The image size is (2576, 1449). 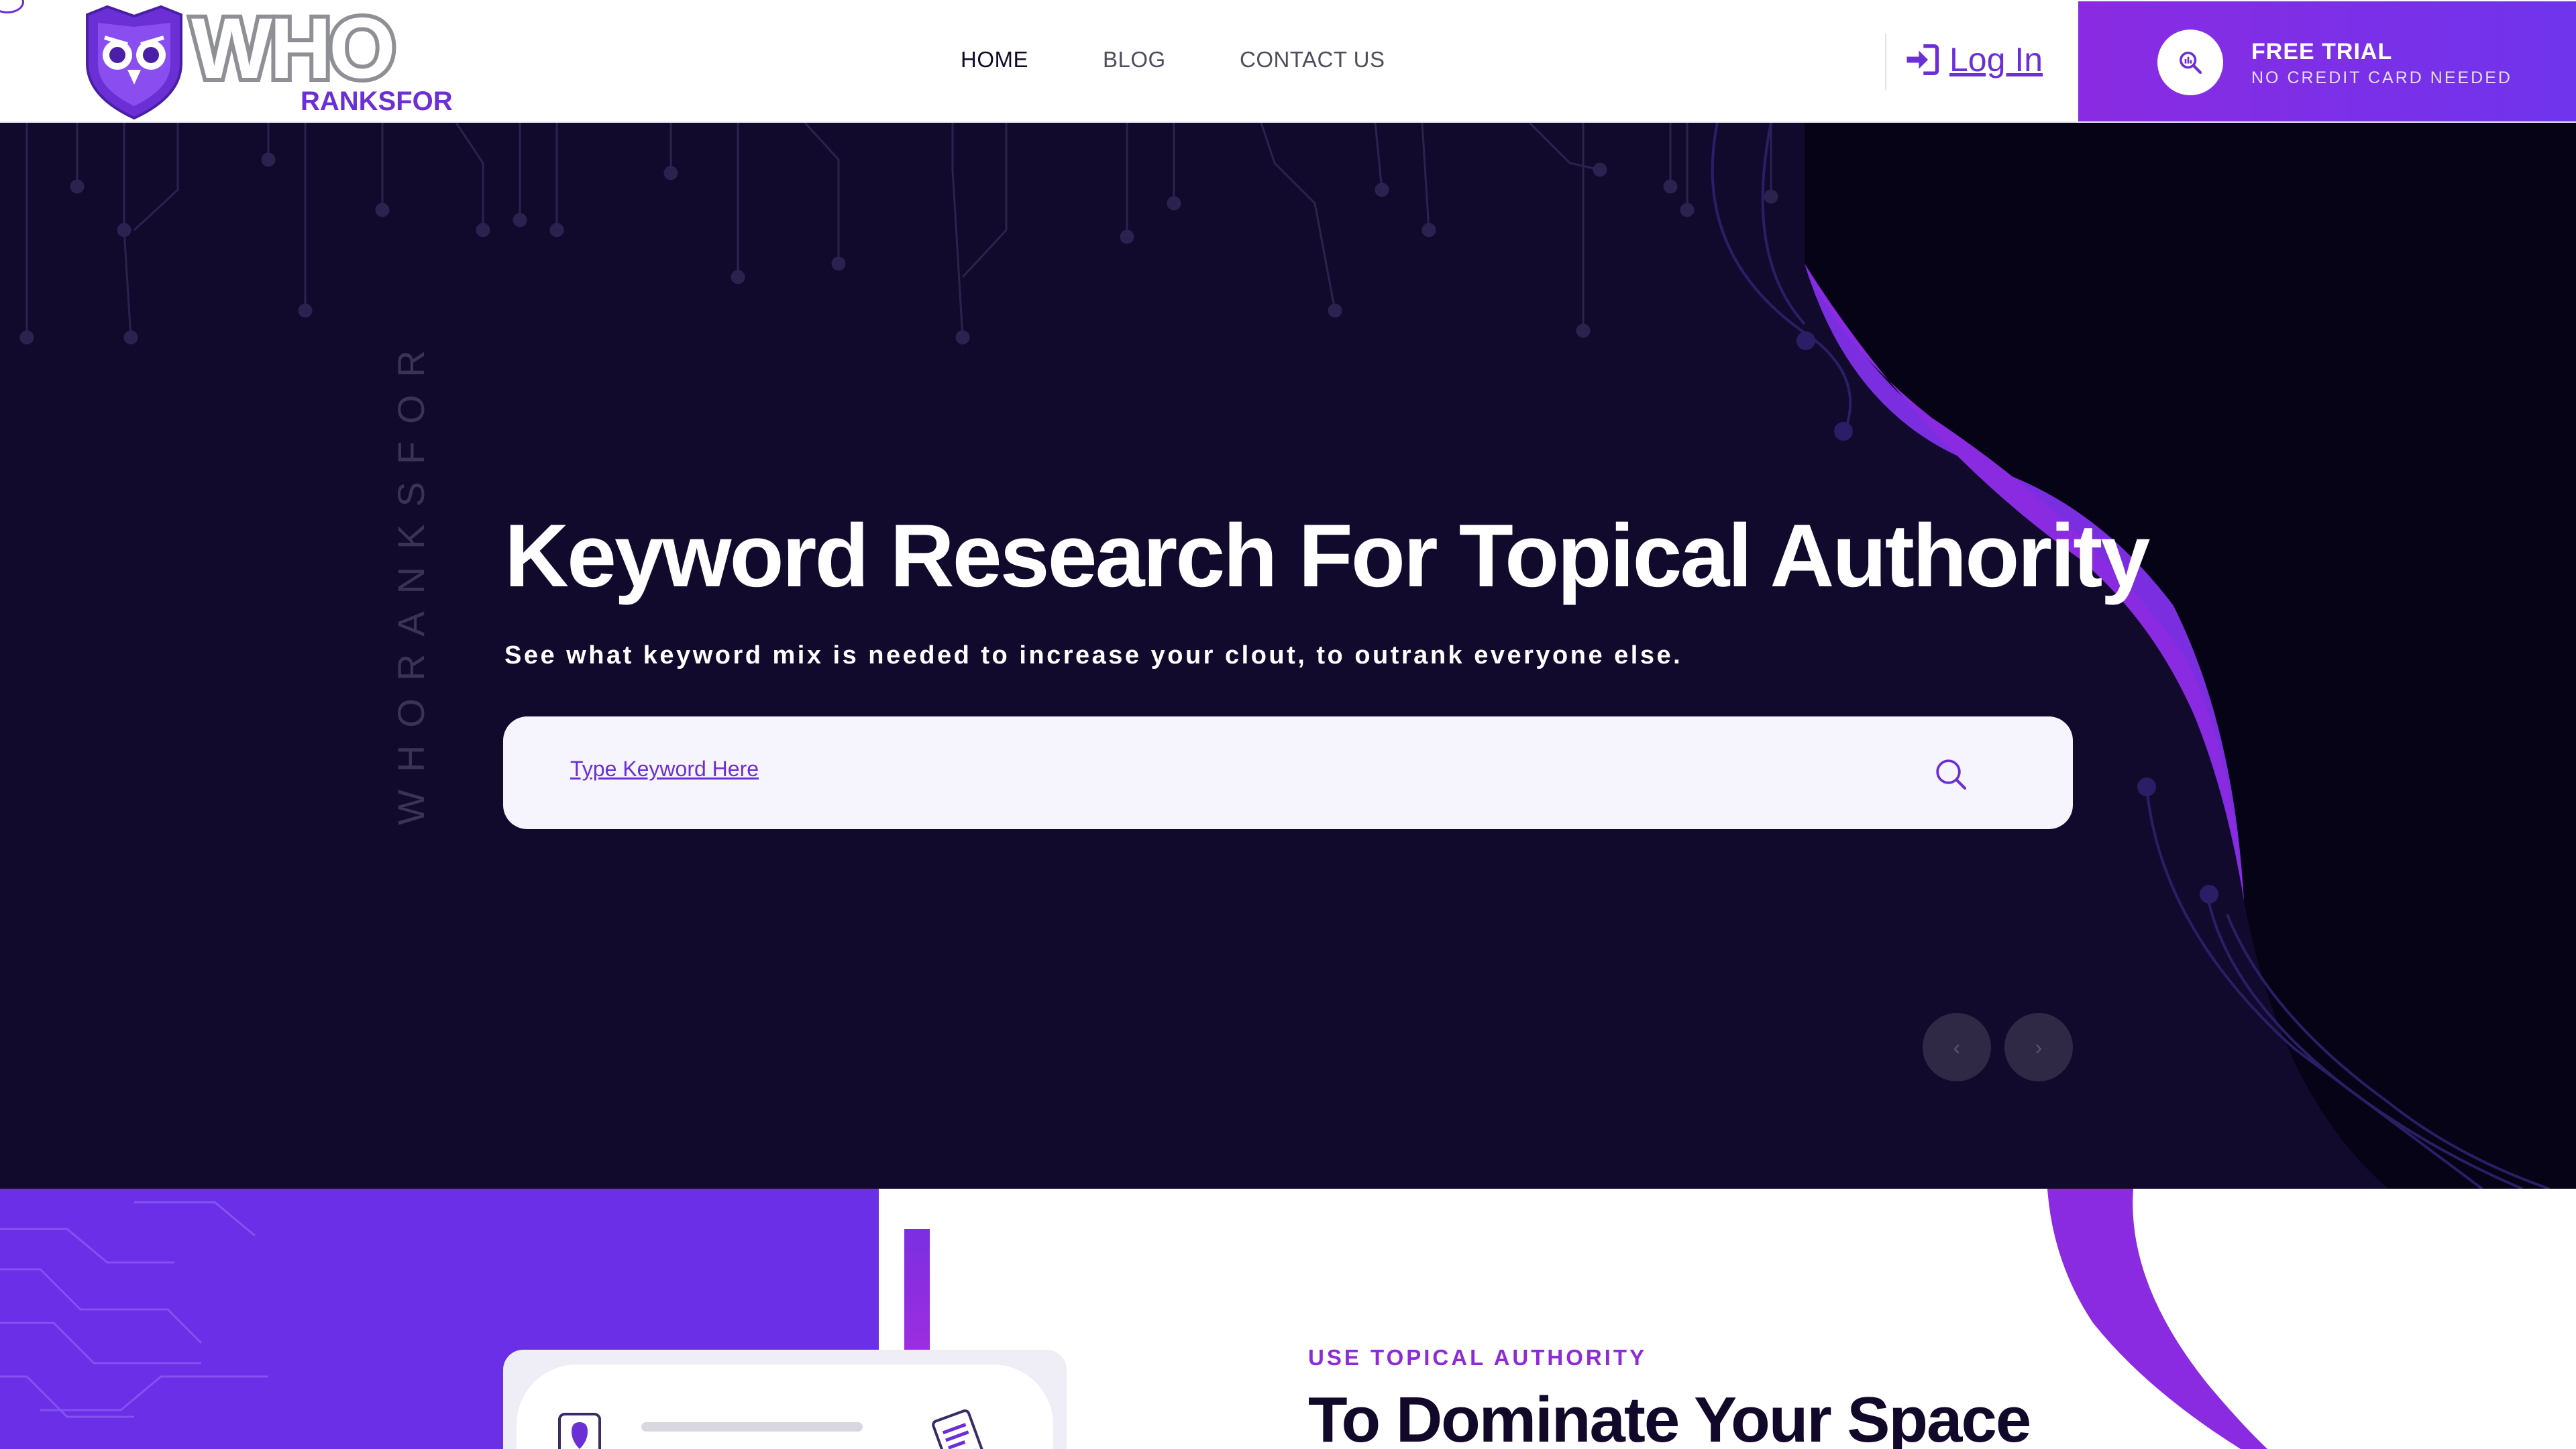 I want to click on illustration-card-inner, so click(x=785, y=1406).